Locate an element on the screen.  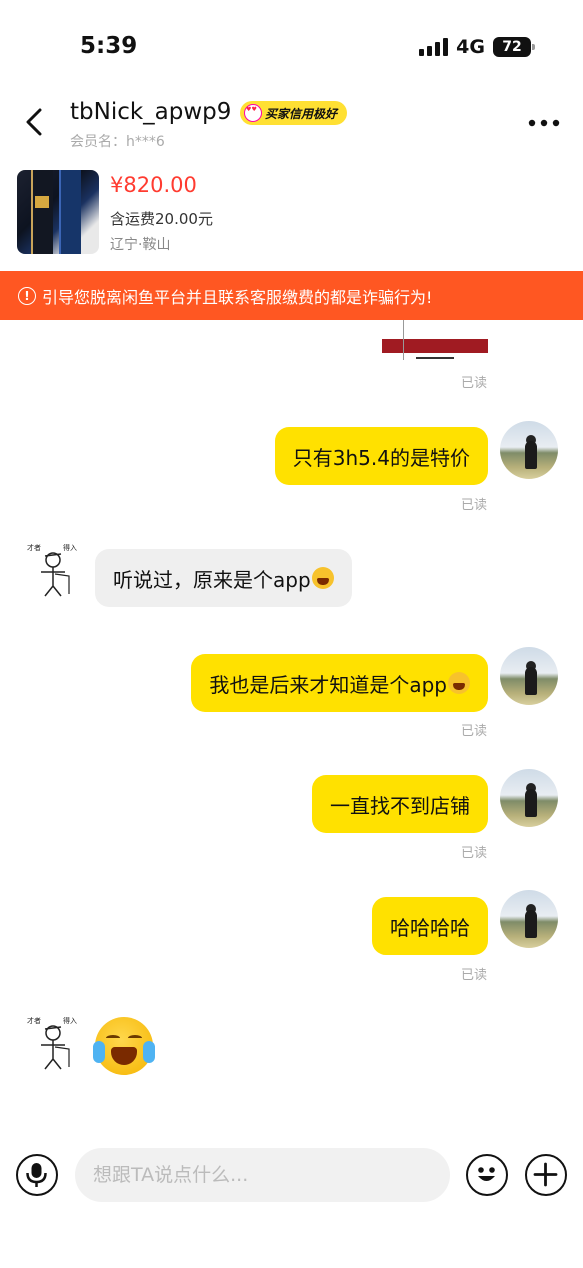
more-button is located at coordinates (544, 120).